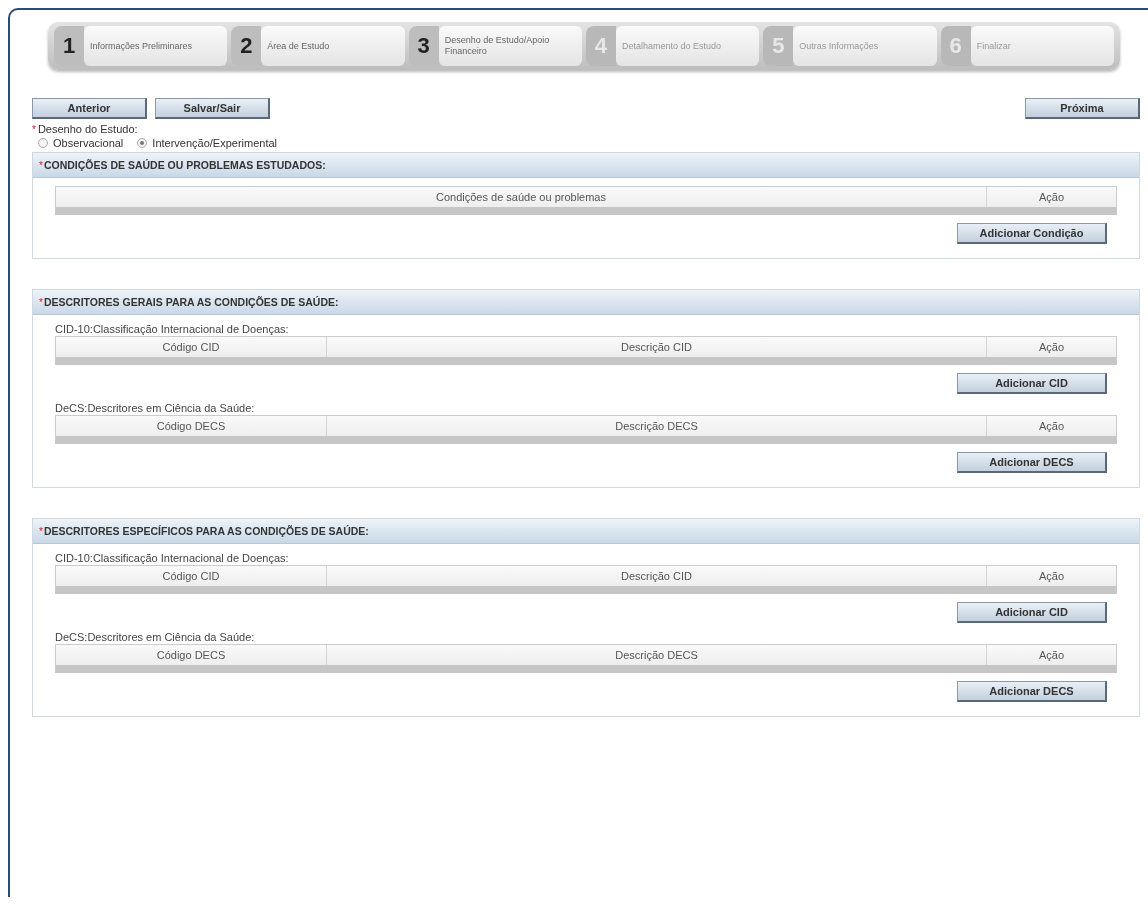 This screenshot has height=905, width=1148. I want to click on nav-button: Anterior, so click(89, 108).